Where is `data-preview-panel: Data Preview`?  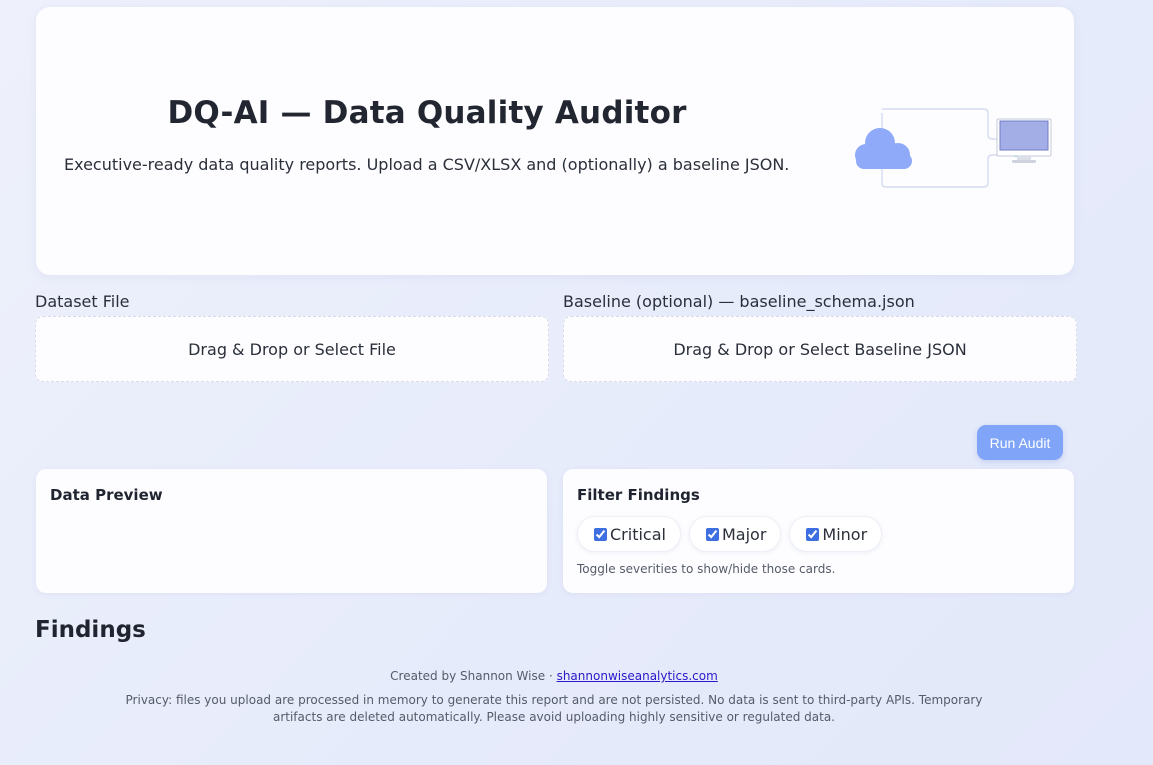
data-preview-panel: Data Preview is located at coordinates (291, 531).